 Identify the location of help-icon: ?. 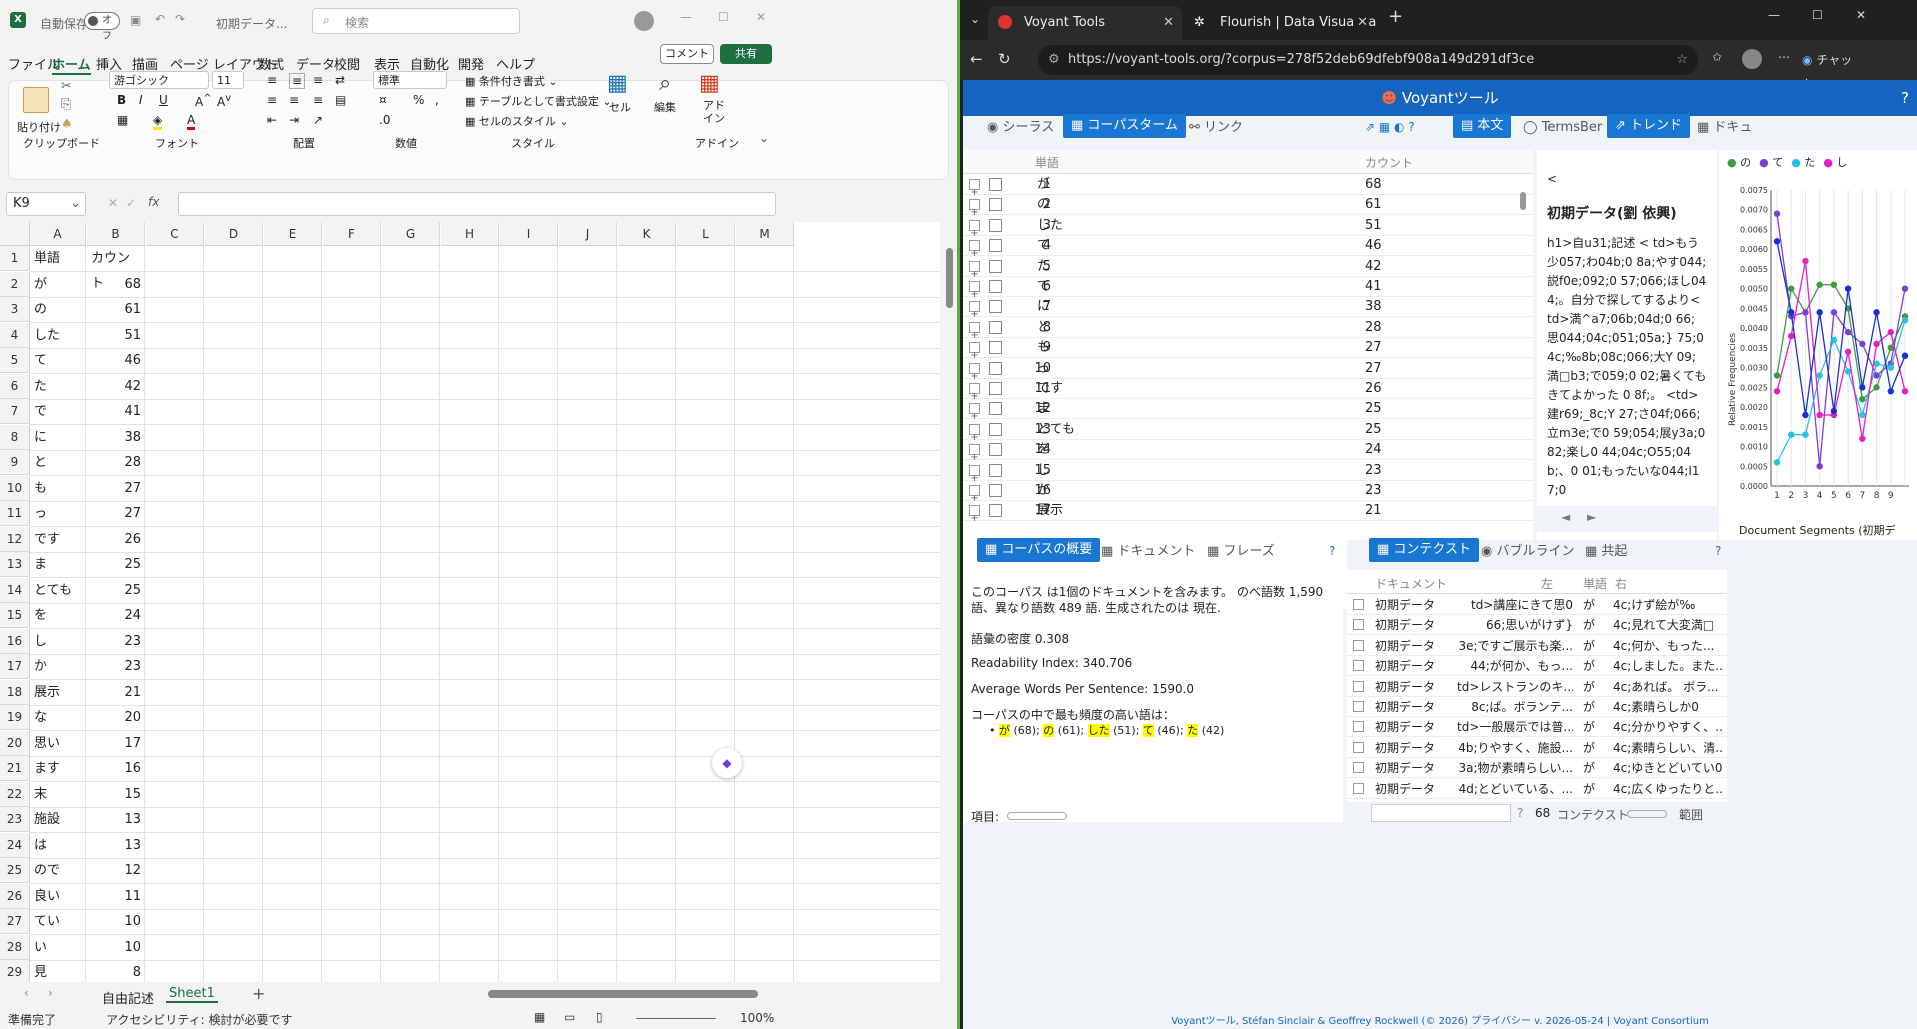
(1905, 98).